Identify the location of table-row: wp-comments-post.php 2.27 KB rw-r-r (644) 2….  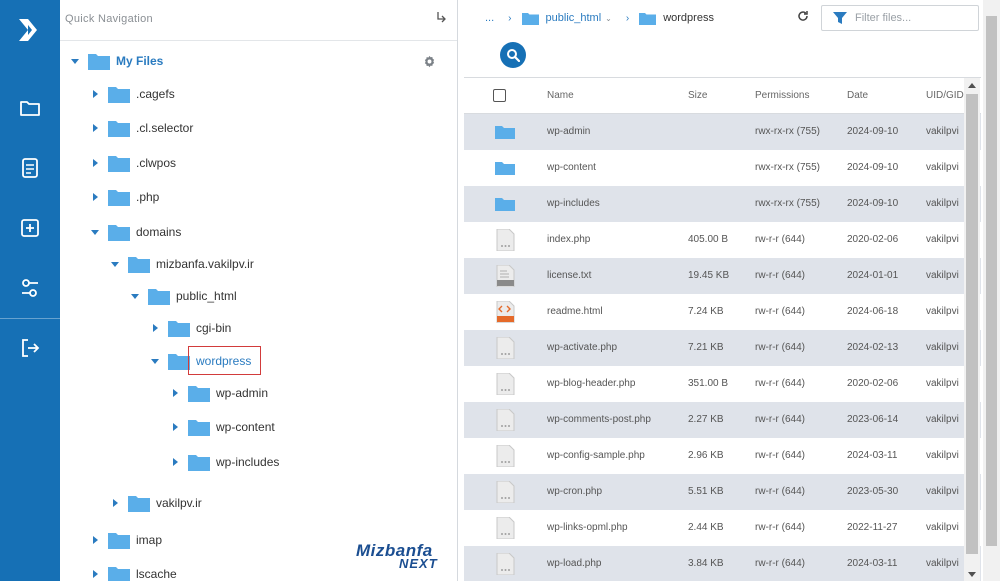
(722, 420).